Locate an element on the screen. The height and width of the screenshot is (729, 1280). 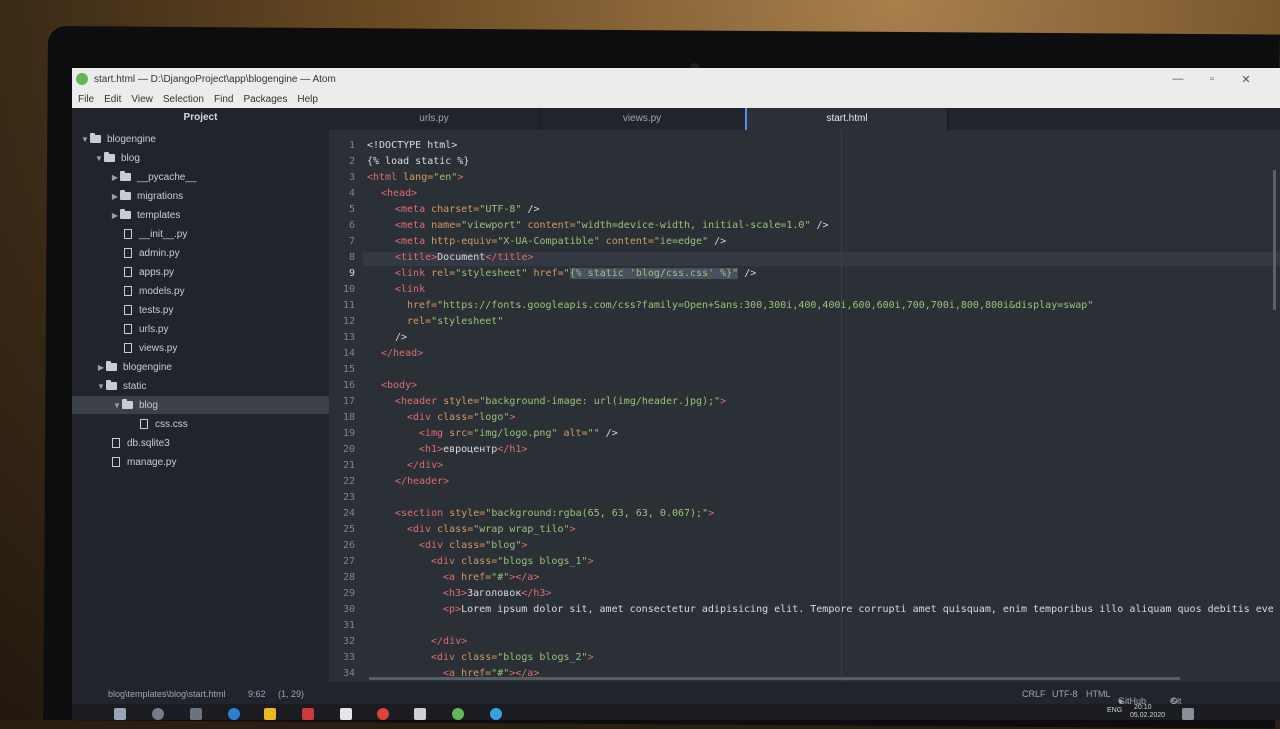
tab-views: views.py is located at coordinates (642, 119).